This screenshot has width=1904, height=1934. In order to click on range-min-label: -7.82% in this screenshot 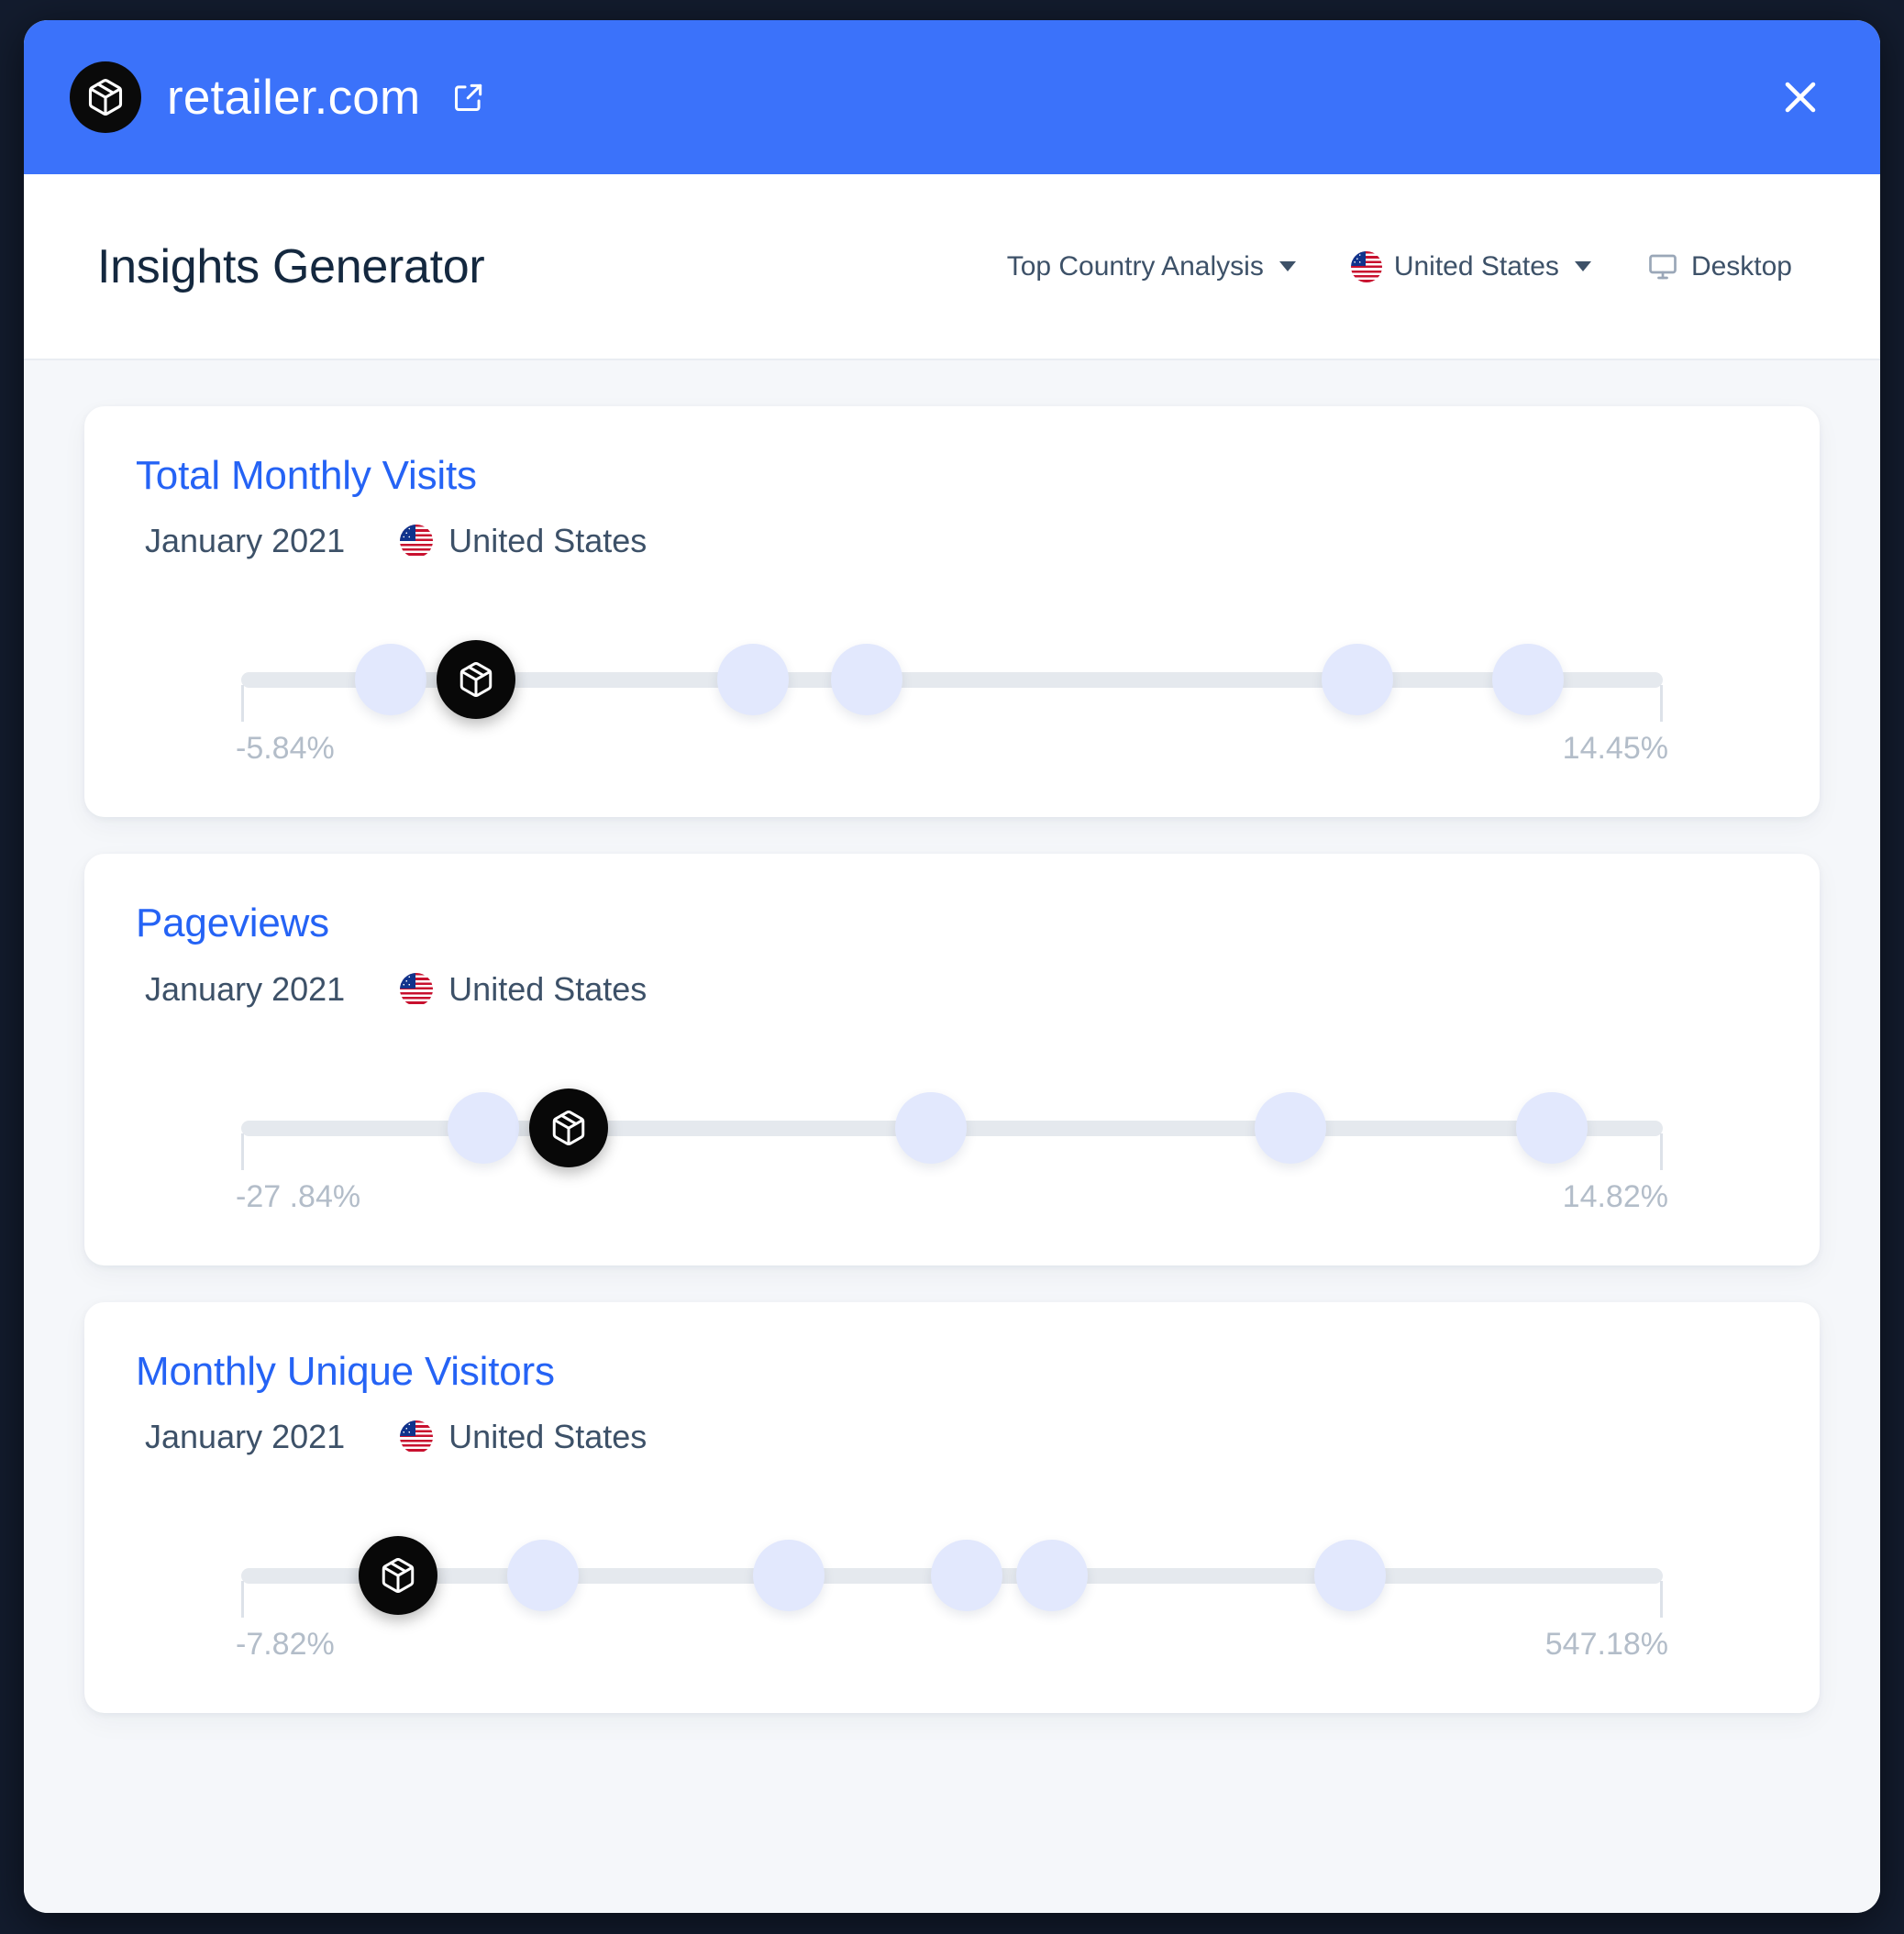, I will do `click(285, 1645)`.